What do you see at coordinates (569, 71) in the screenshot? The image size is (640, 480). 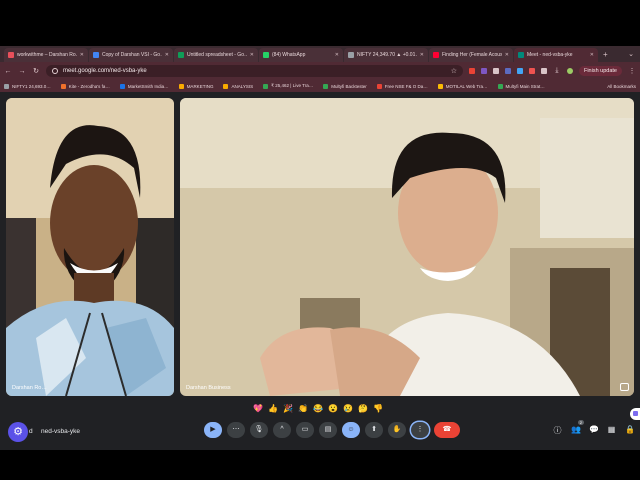 I see `profile-avatar` at bounding box center [569, 71].